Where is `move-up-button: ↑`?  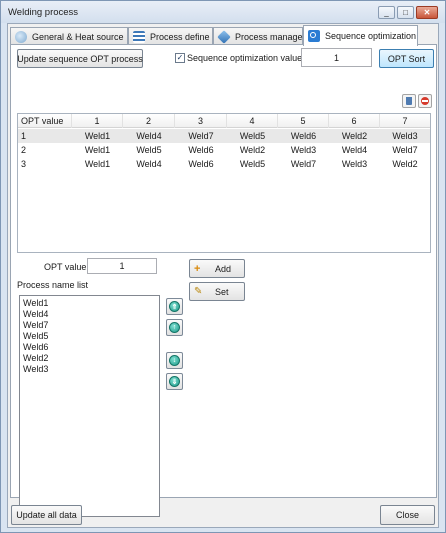 move-up-button: ↑ is located at coordinates (174, 327).